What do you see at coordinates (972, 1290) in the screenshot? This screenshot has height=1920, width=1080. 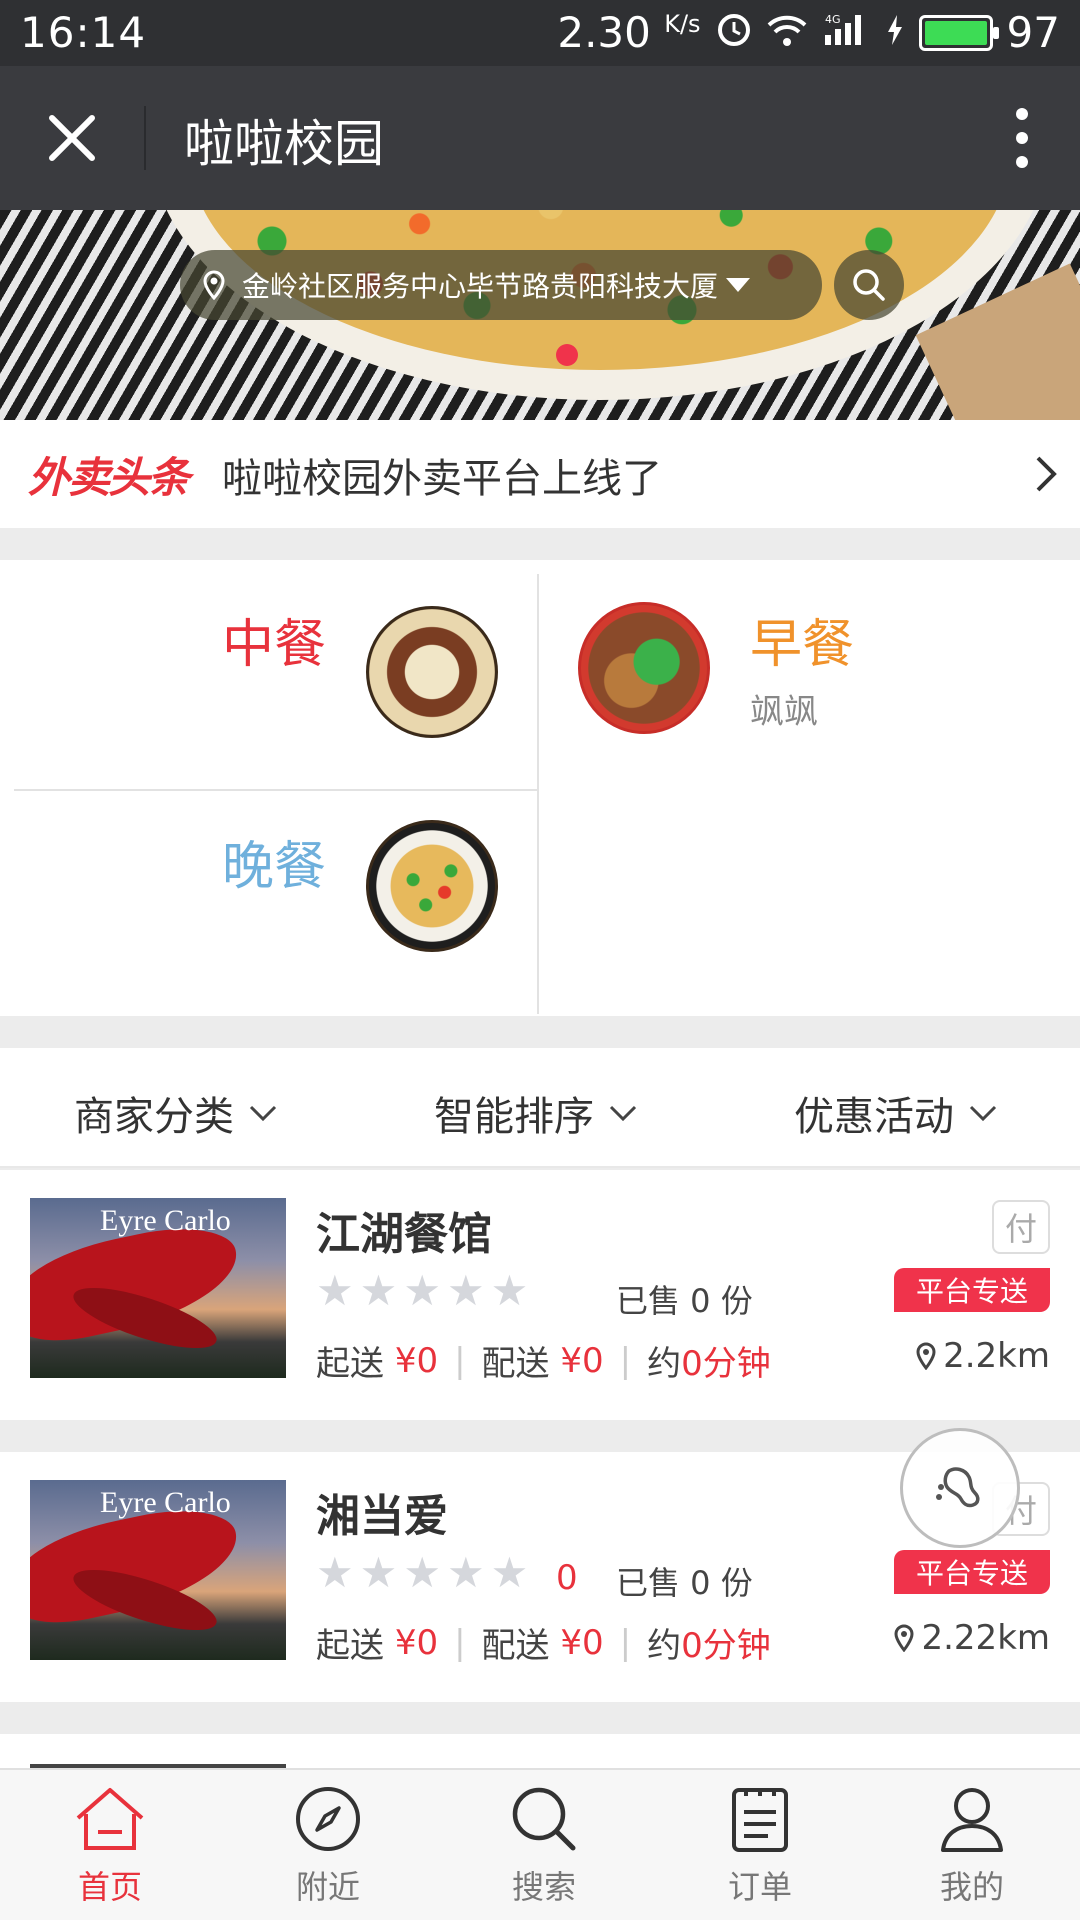 I see `delivery-badge: 平台专送` at bounding box center [972, 1290].